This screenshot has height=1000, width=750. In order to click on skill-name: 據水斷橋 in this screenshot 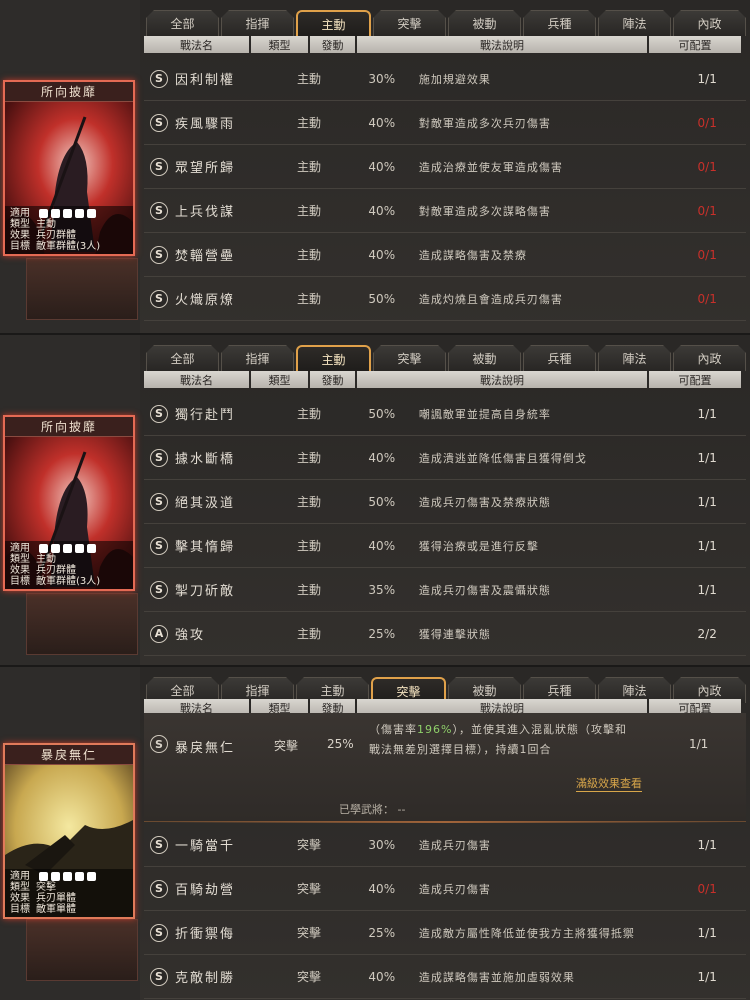, I will do `click(205, 459)`.